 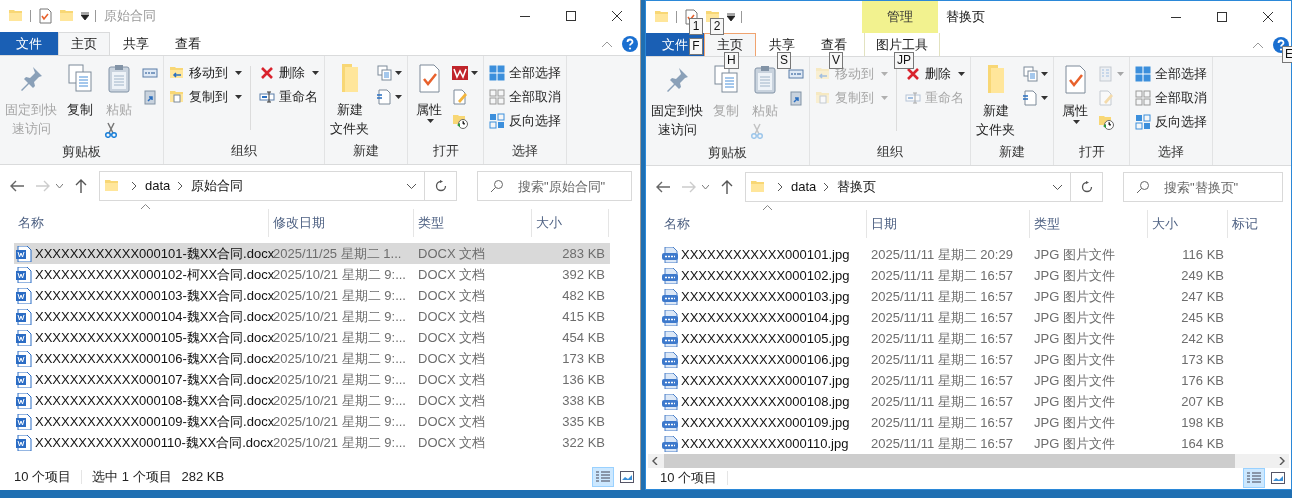 I want to click on file-row: XXXXXXXXXXXX000104-魏XX合同.docx2025/10/21 星期二 9:... DOCX 文档 415 KB, so click(x=312, y=316).